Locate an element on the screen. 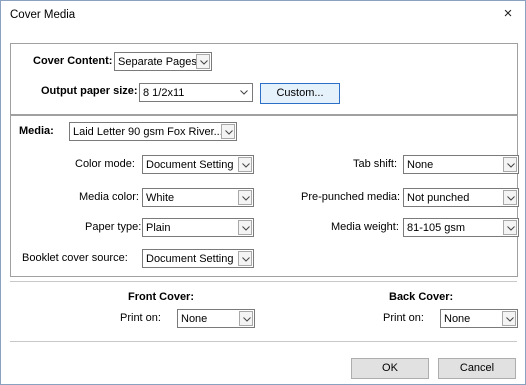  front-print-on-select: None is located at coordinates (216, 318).